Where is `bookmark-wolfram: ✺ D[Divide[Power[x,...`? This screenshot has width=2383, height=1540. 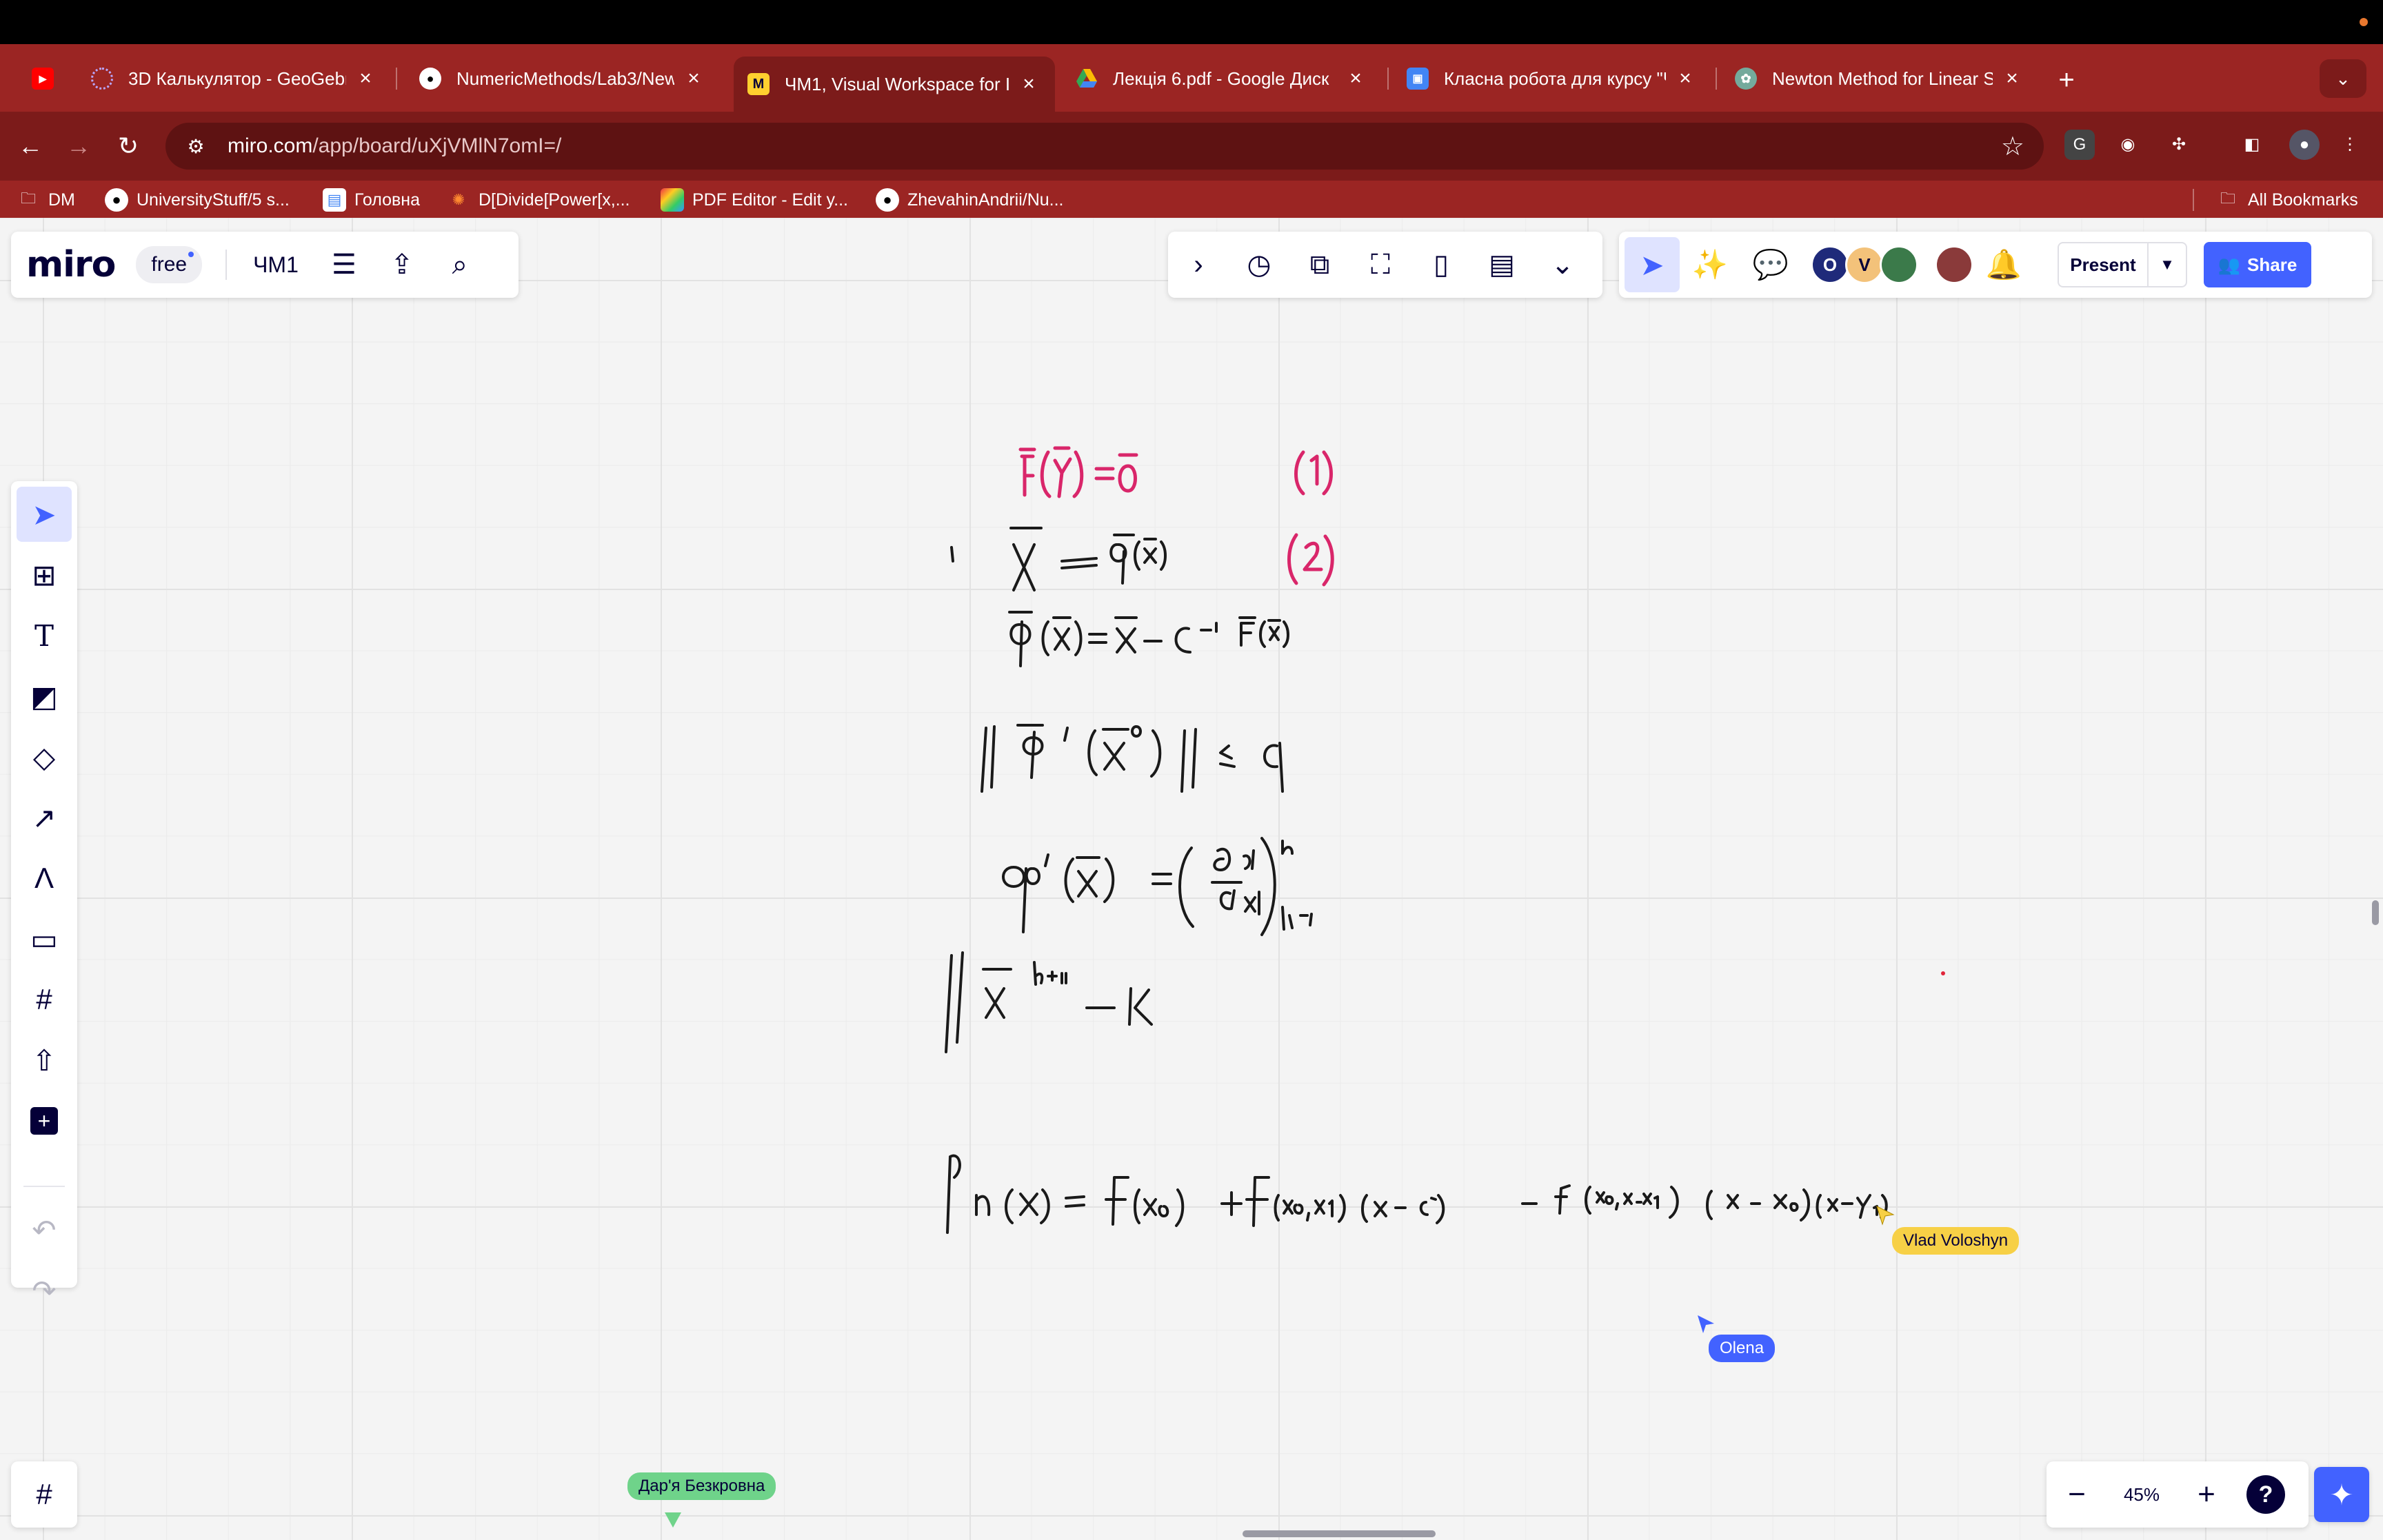 bookmark-wolfram: ✺ D[Divide[Power[x,... is located at coordinates (538, 200).